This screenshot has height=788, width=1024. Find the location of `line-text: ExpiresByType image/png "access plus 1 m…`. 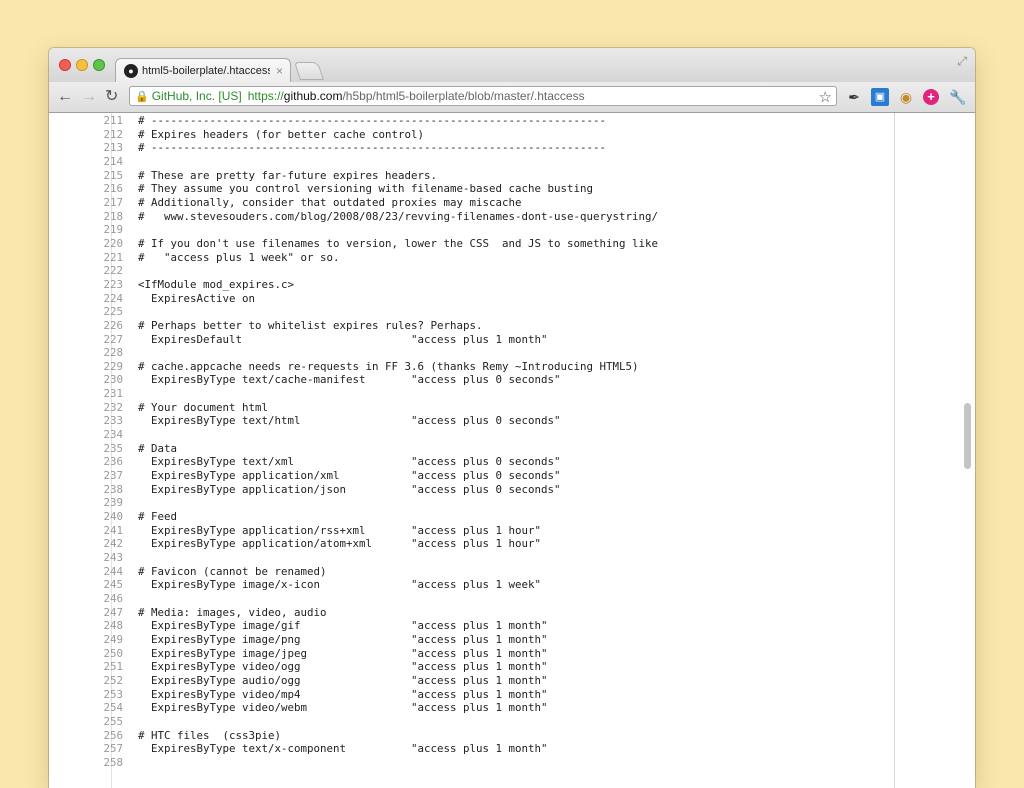

line-text: ExpiresByType image/png "access plus 1 m… is located at coordinates (343, 639).